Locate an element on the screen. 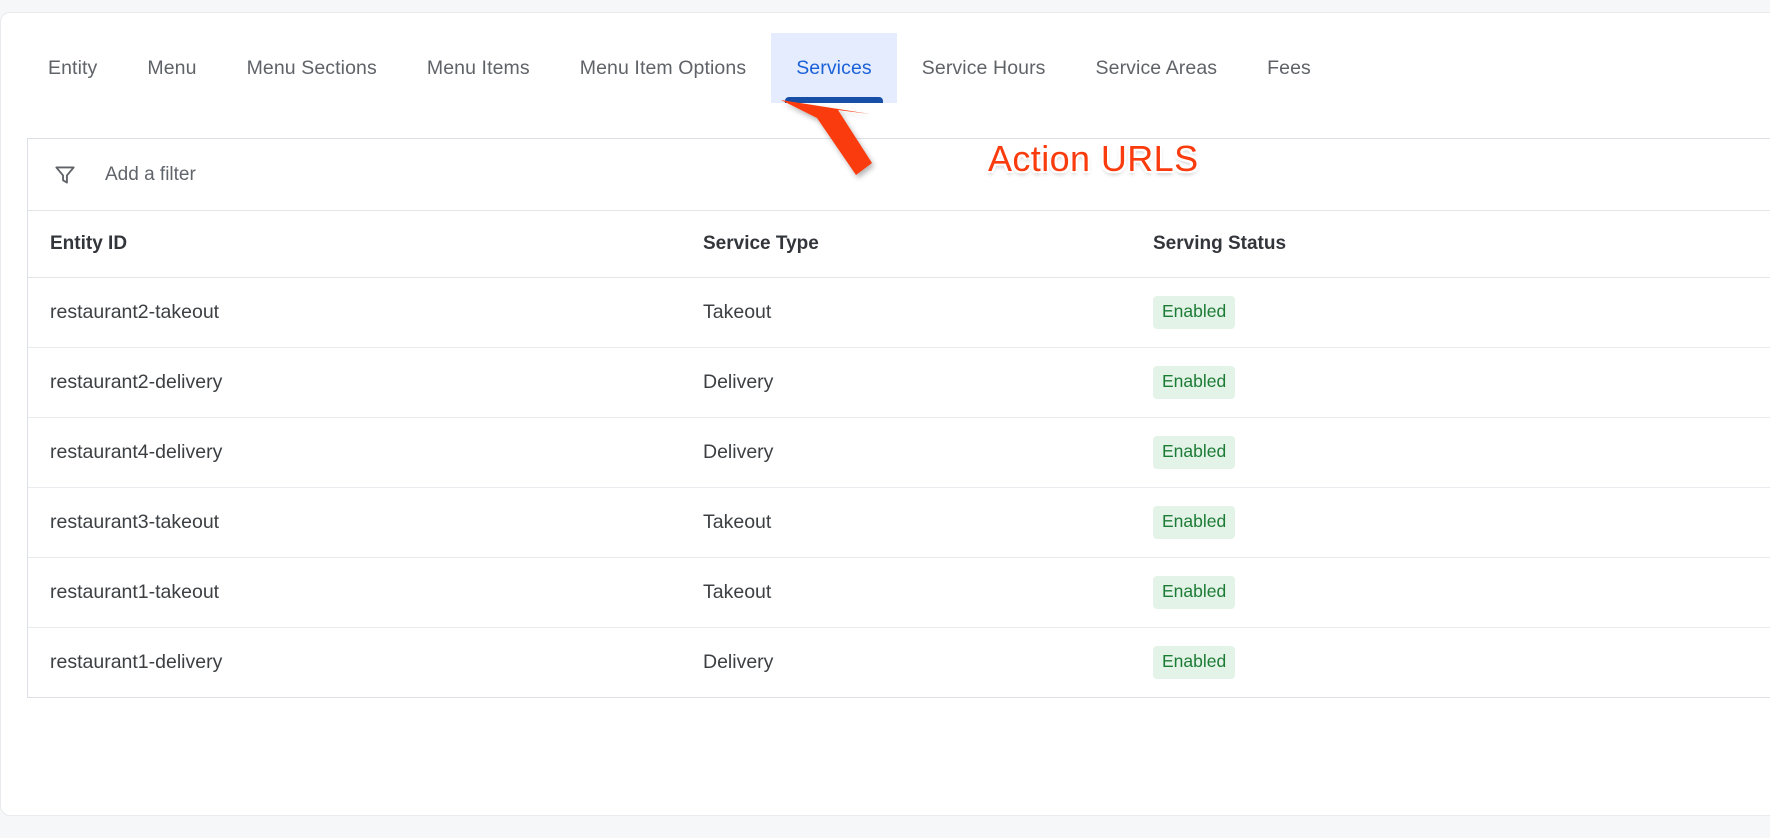  table-row: restaurant2-takeout Takeout Enabled is located at coordinates (899, 312).